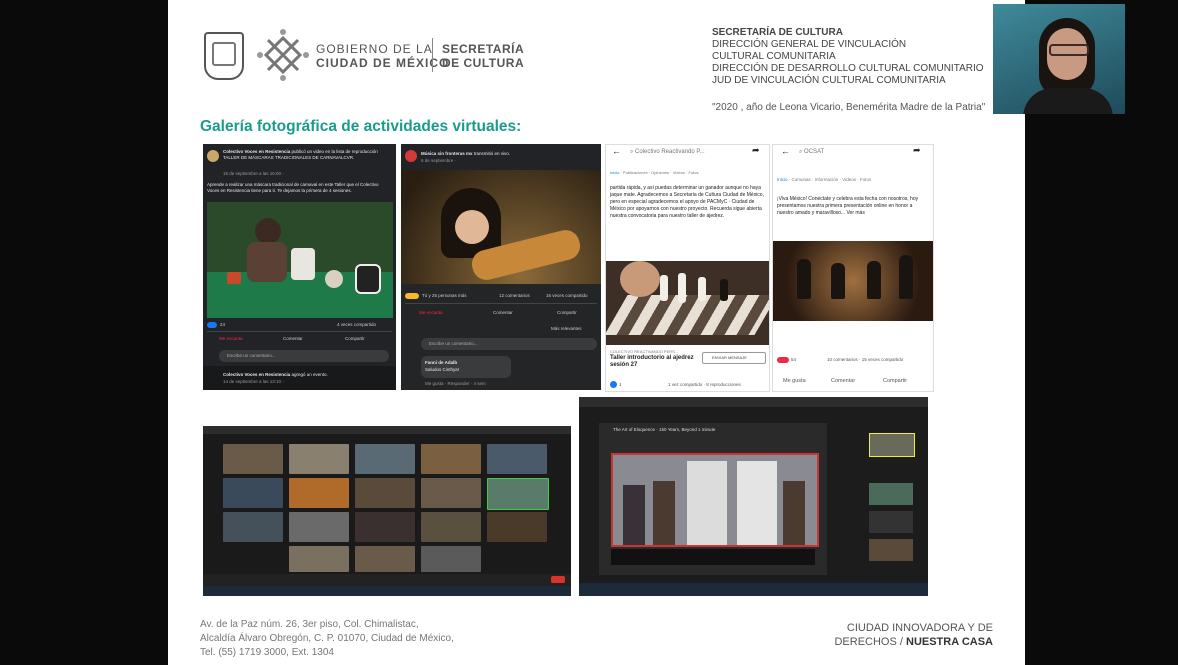 This screenshot has width=1178, height=665. What do you see at coordinates (224, 56) in the screenshot?
I see `cdmx-crest-logo` at bounding box center [224, 56].